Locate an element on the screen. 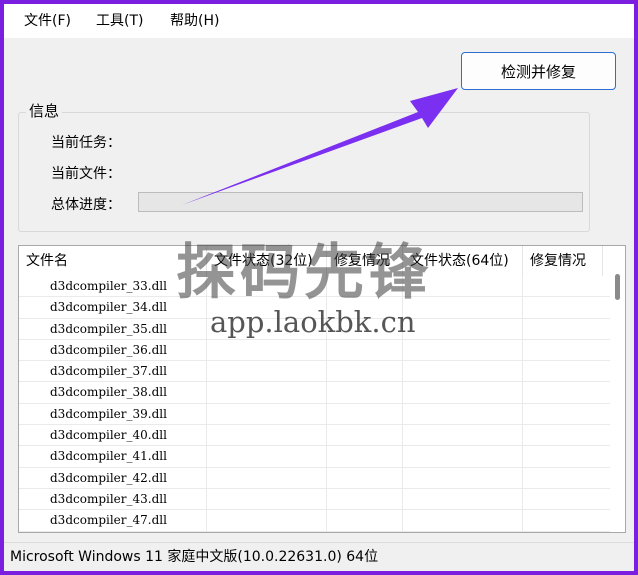 Image resolution: width=638 pixels, height=575 pixels. row-filename: d3dcompiler_42.dll is located at coordinates (113, 477).